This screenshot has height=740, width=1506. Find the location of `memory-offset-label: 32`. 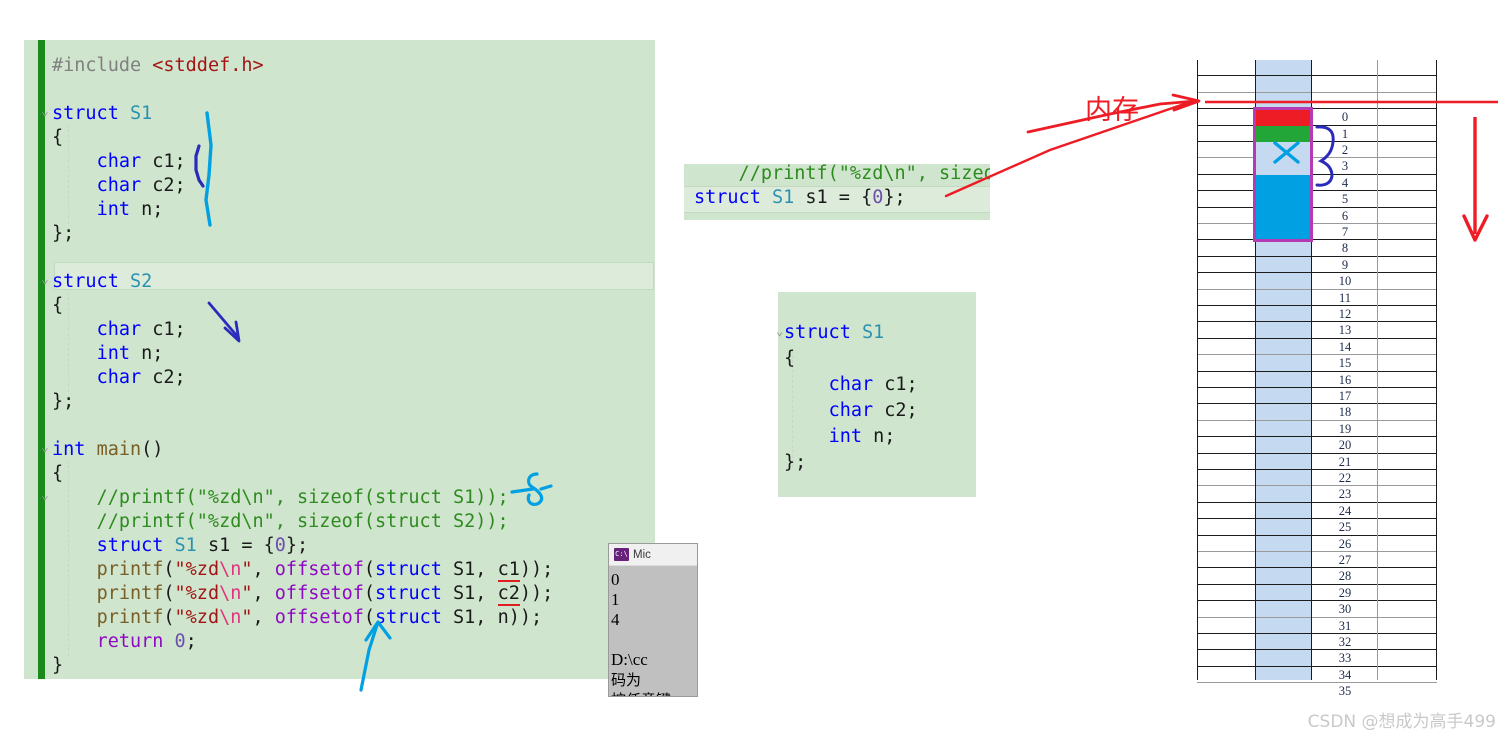

memory-offset-label: 32 is located at coordinates (1345, 642).